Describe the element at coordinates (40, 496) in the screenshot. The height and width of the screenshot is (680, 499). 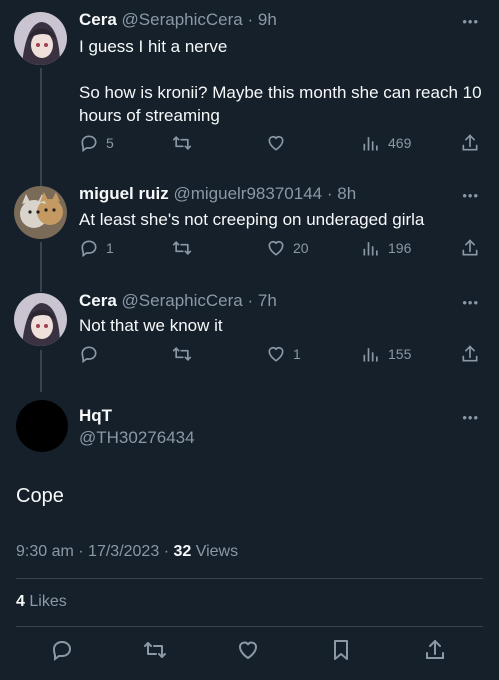
I see `tweet-text: Cope` at that location.